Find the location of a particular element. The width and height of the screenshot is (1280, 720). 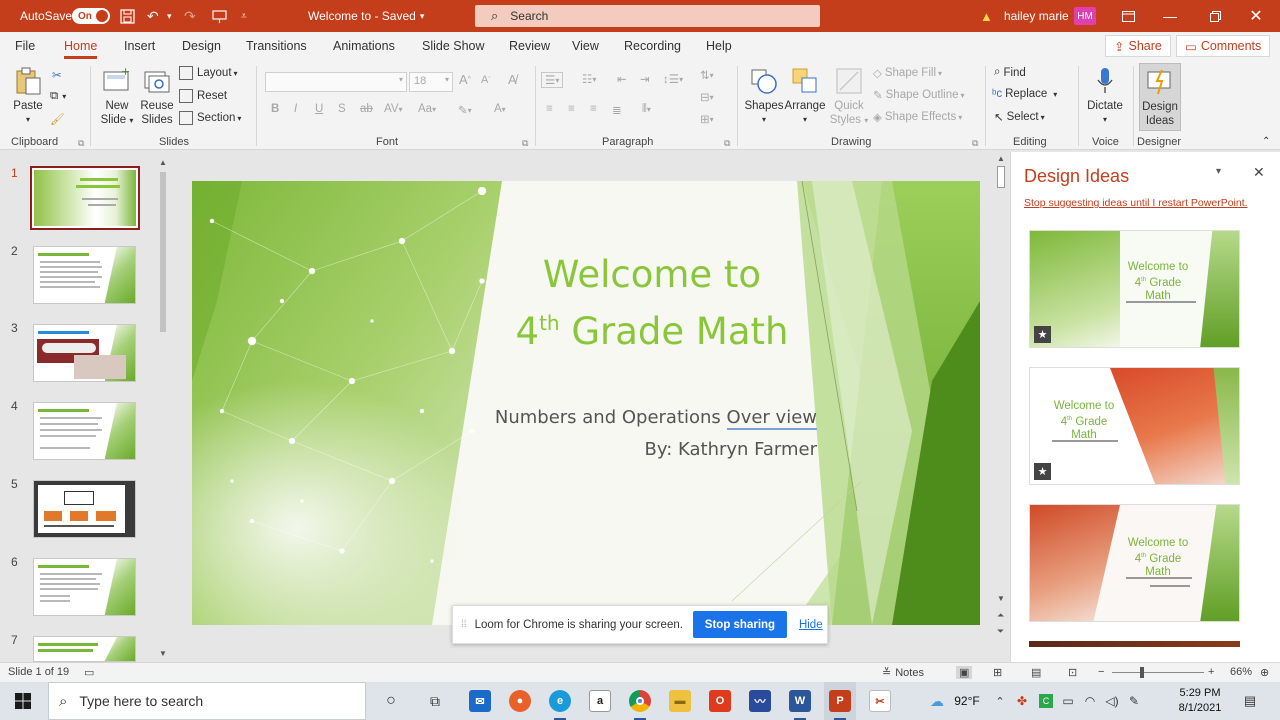

reset-button: Reset is located at coordinates (203, 96).